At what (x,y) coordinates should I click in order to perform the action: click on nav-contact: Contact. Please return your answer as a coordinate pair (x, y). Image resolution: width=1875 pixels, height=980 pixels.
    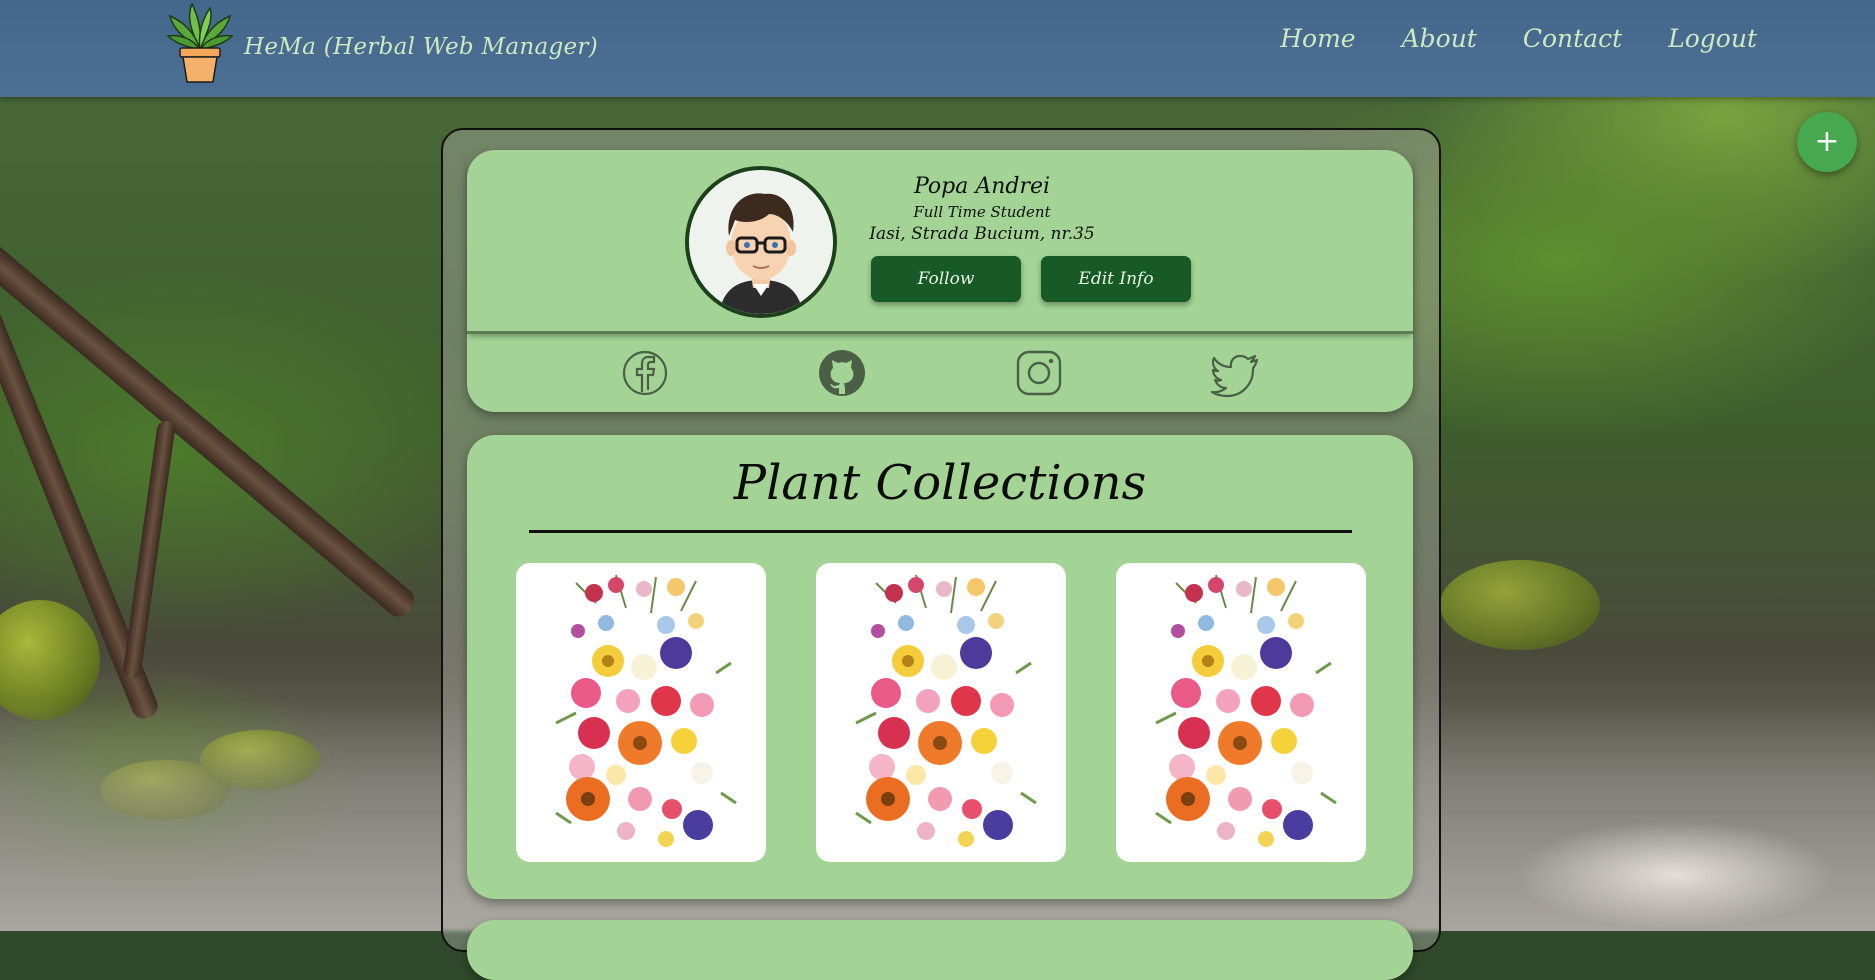
    Looking at the image, I should click on (1572, 38).